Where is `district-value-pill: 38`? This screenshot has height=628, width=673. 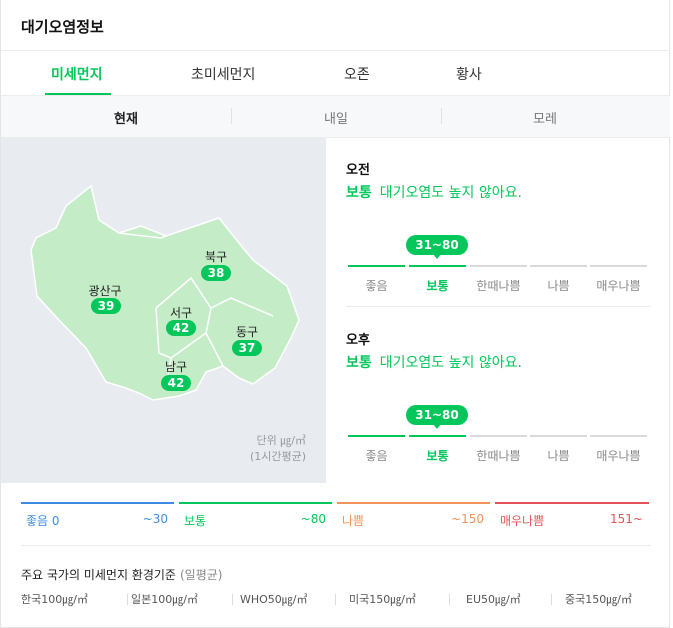
district-value-pill: 38 is located at coordinates (216, 273).